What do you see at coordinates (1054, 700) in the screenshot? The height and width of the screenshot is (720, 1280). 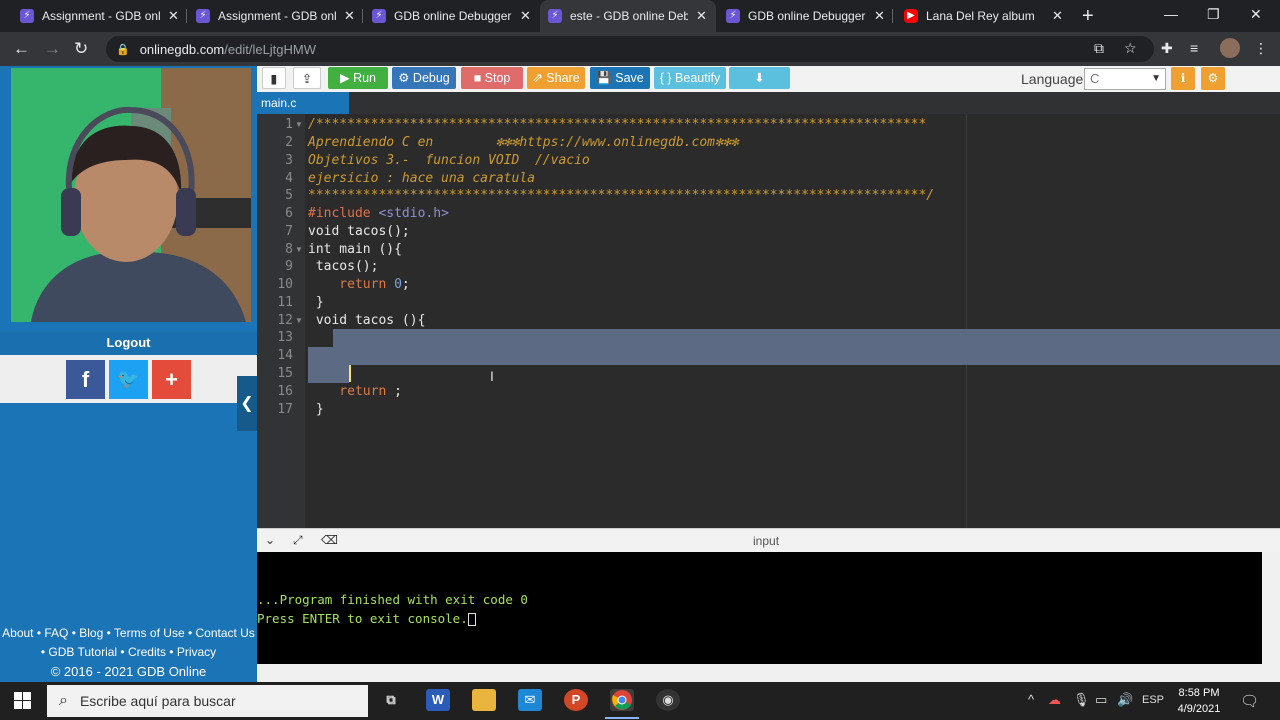 I see `onedrive-icon: ☁` at bounding box center [1054, 700].